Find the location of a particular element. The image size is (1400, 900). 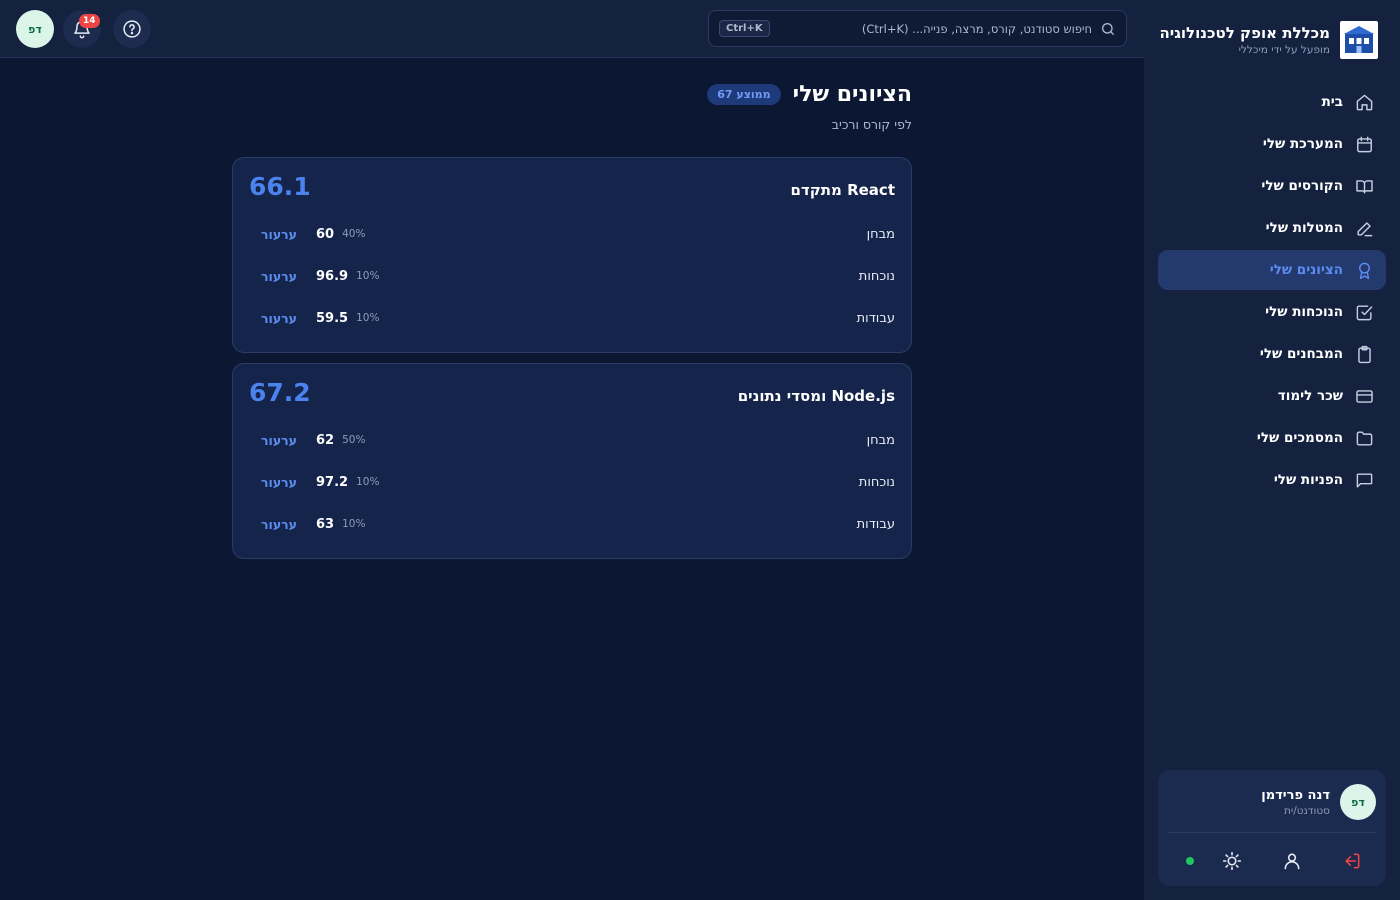

sidebar-item-label: המבחנים שלי is located at coordinates (1301, 354).